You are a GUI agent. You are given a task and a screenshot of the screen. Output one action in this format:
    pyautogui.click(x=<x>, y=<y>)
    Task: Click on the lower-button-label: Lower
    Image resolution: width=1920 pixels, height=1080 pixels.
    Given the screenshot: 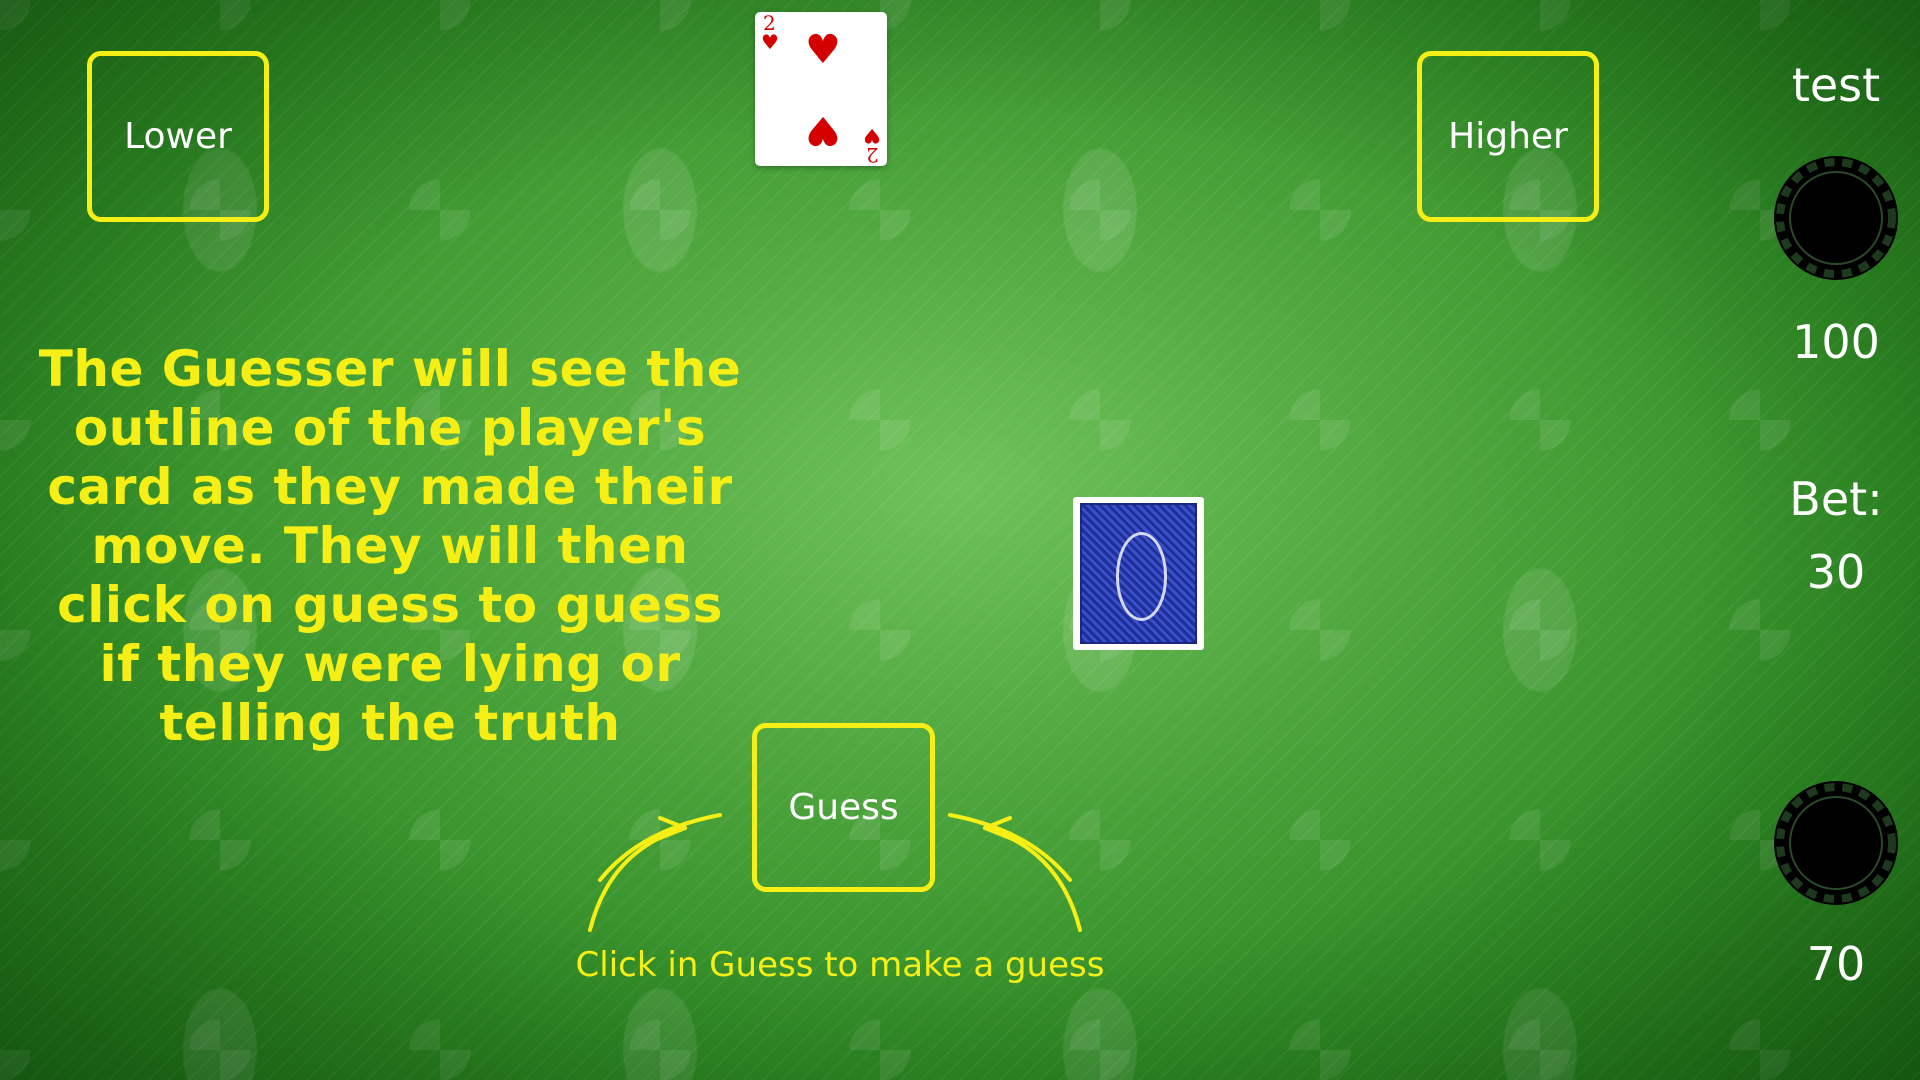 What is the action you would take?
    pyautogui.click(x=178, y=136)
    